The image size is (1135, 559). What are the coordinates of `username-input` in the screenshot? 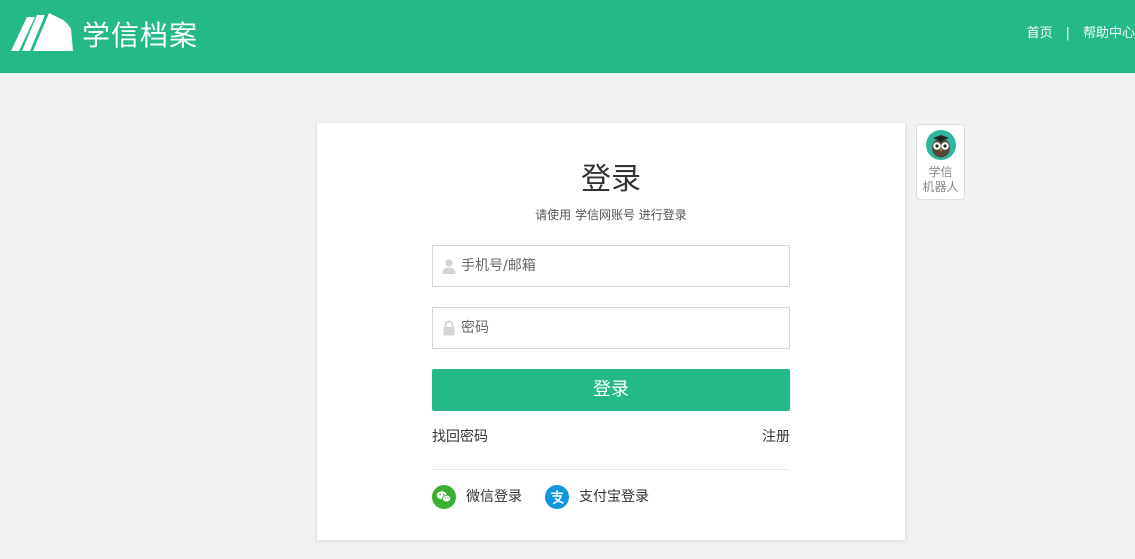 It's located at (621, 266).